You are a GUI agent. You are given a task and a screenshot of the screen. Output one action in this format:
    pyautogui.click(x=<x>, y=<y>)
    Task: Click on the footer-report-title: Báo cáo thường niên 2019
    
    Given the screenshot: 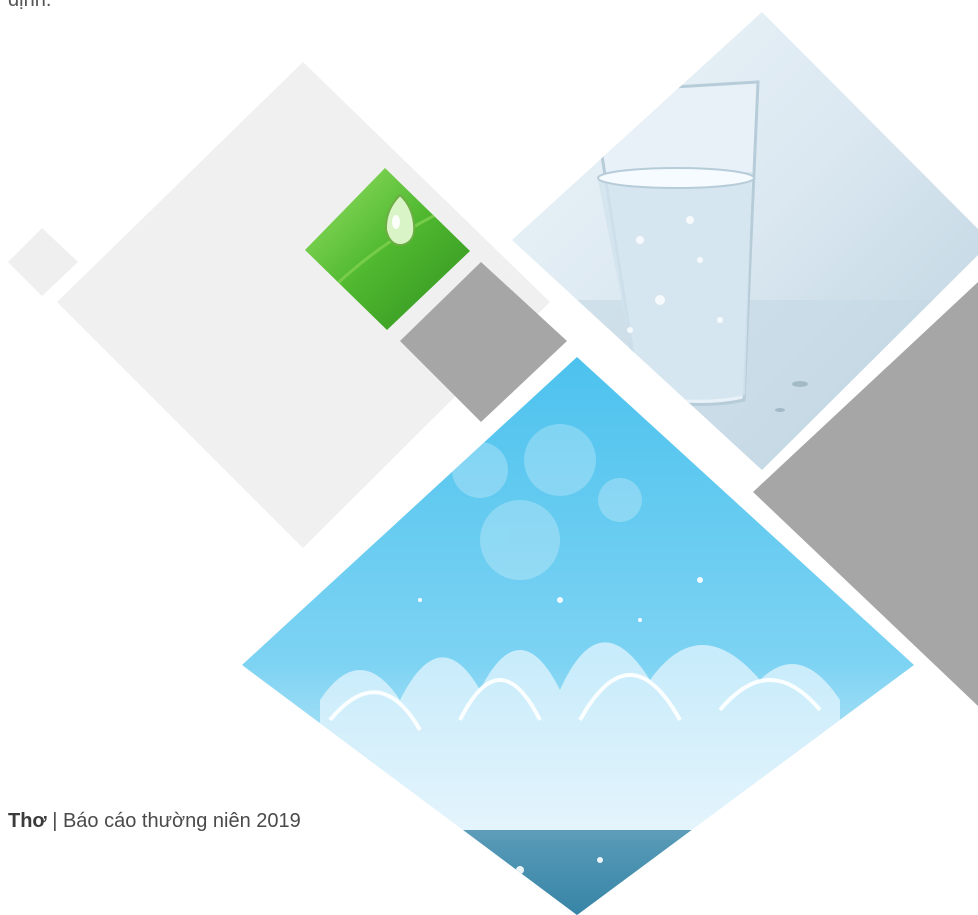 What is the action you would take?
    pyautogui.click(x=181, y=821)
    